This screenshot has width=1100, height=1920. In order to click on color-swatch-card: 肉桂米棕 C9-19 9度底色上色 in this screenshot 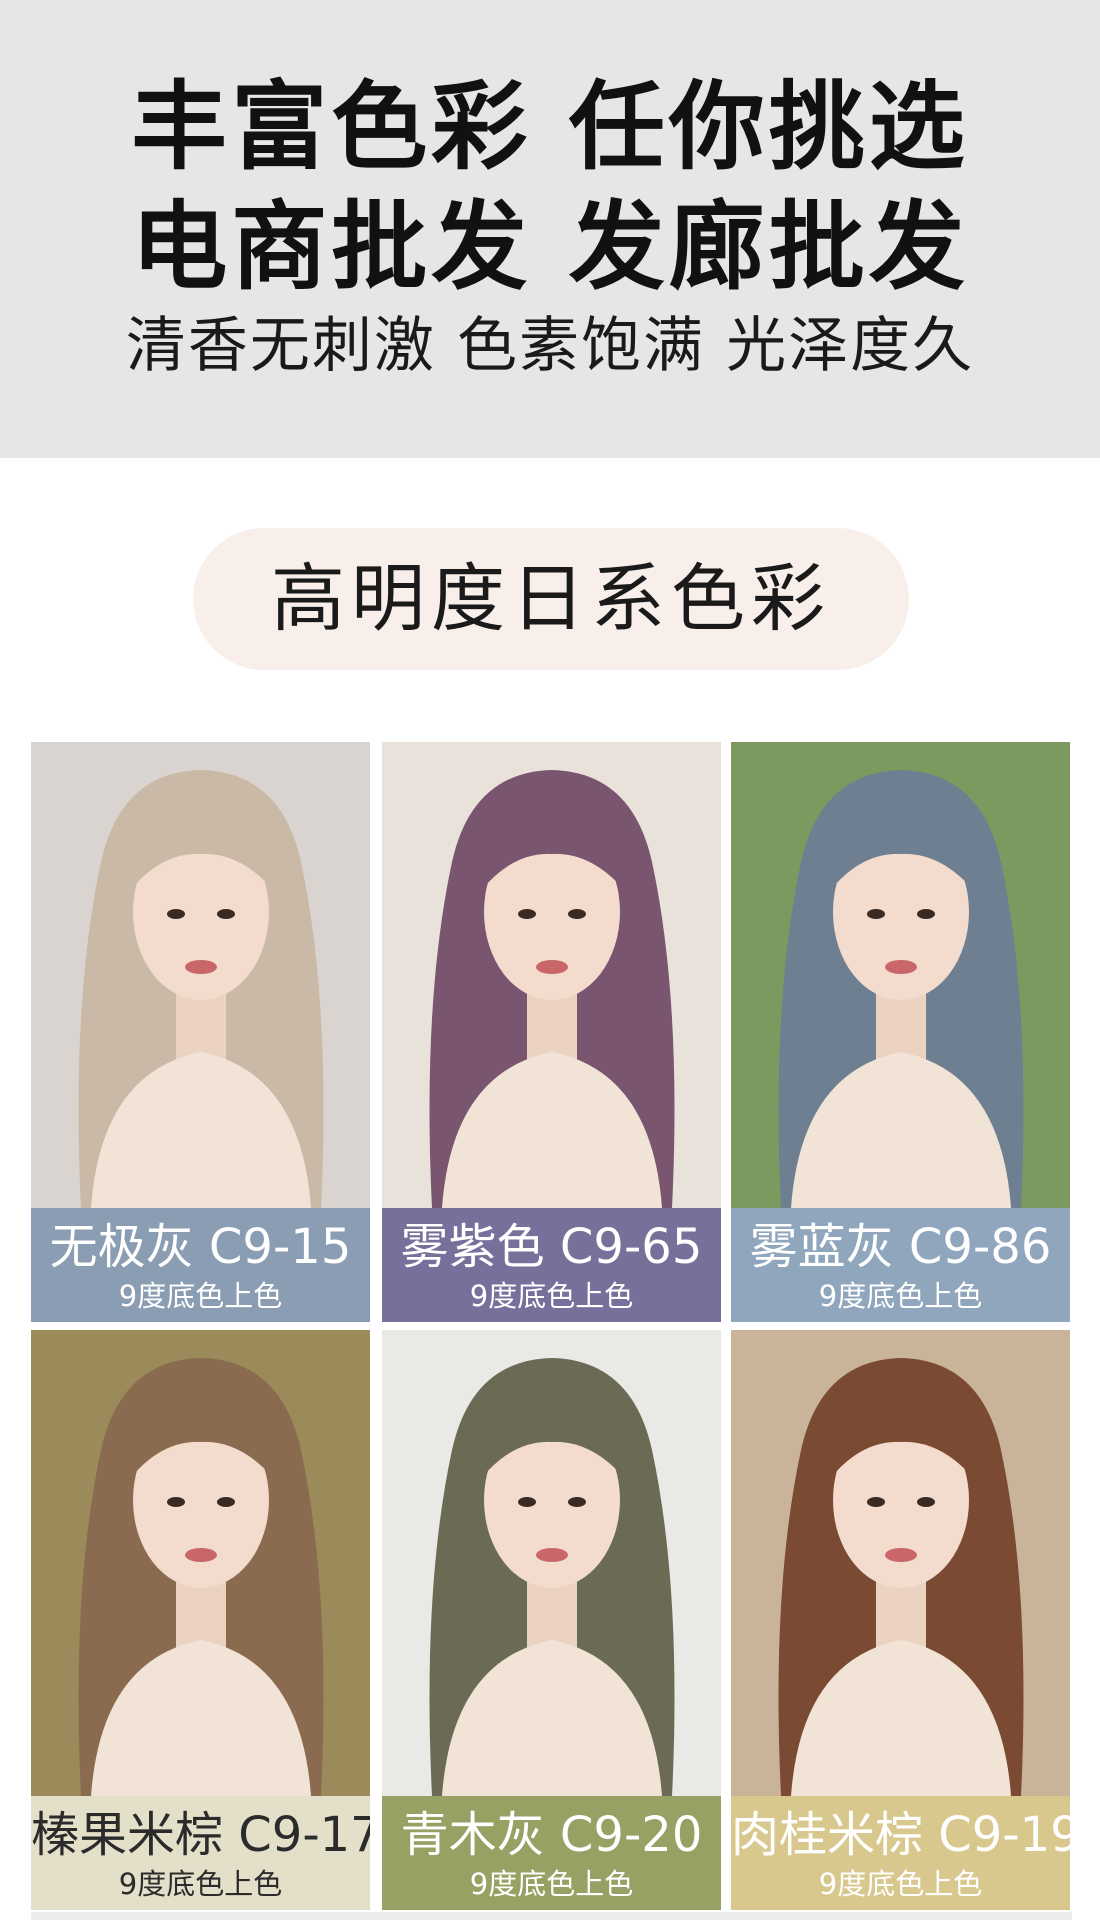, I will do `click(900, 1620)`.